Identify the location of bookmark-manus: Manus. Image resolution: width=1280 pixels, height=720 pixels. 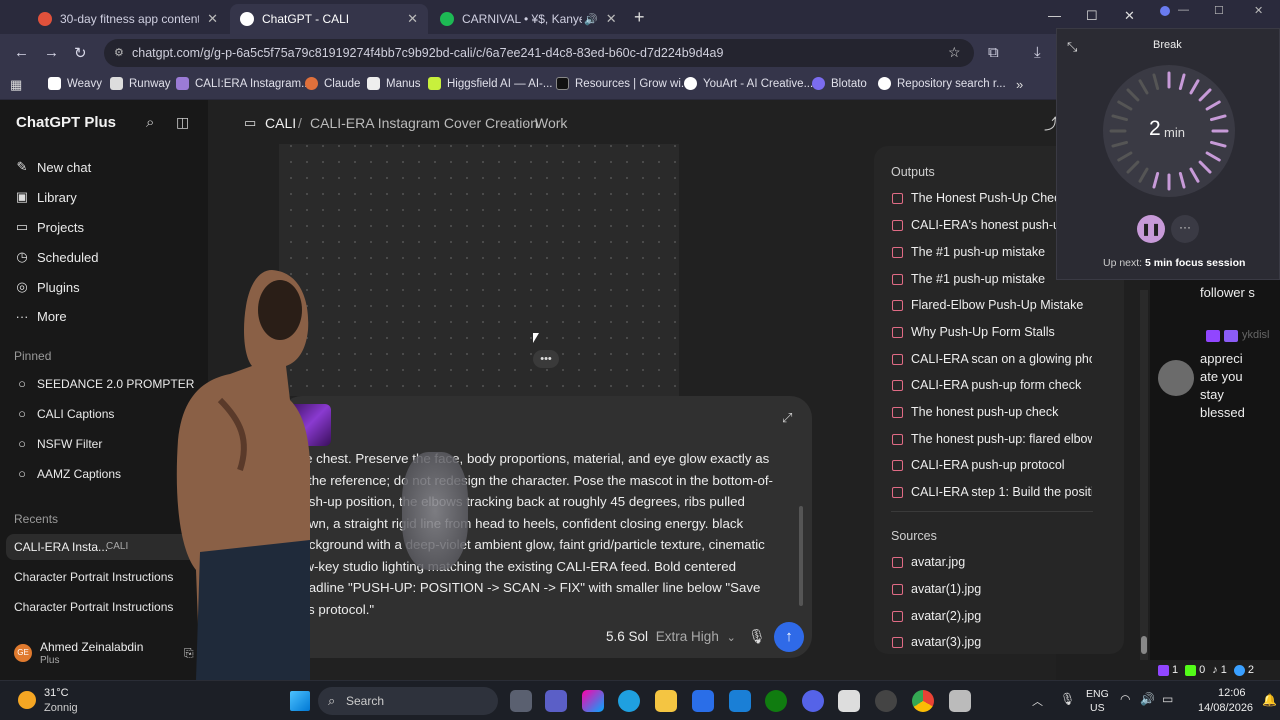
(394, 83).